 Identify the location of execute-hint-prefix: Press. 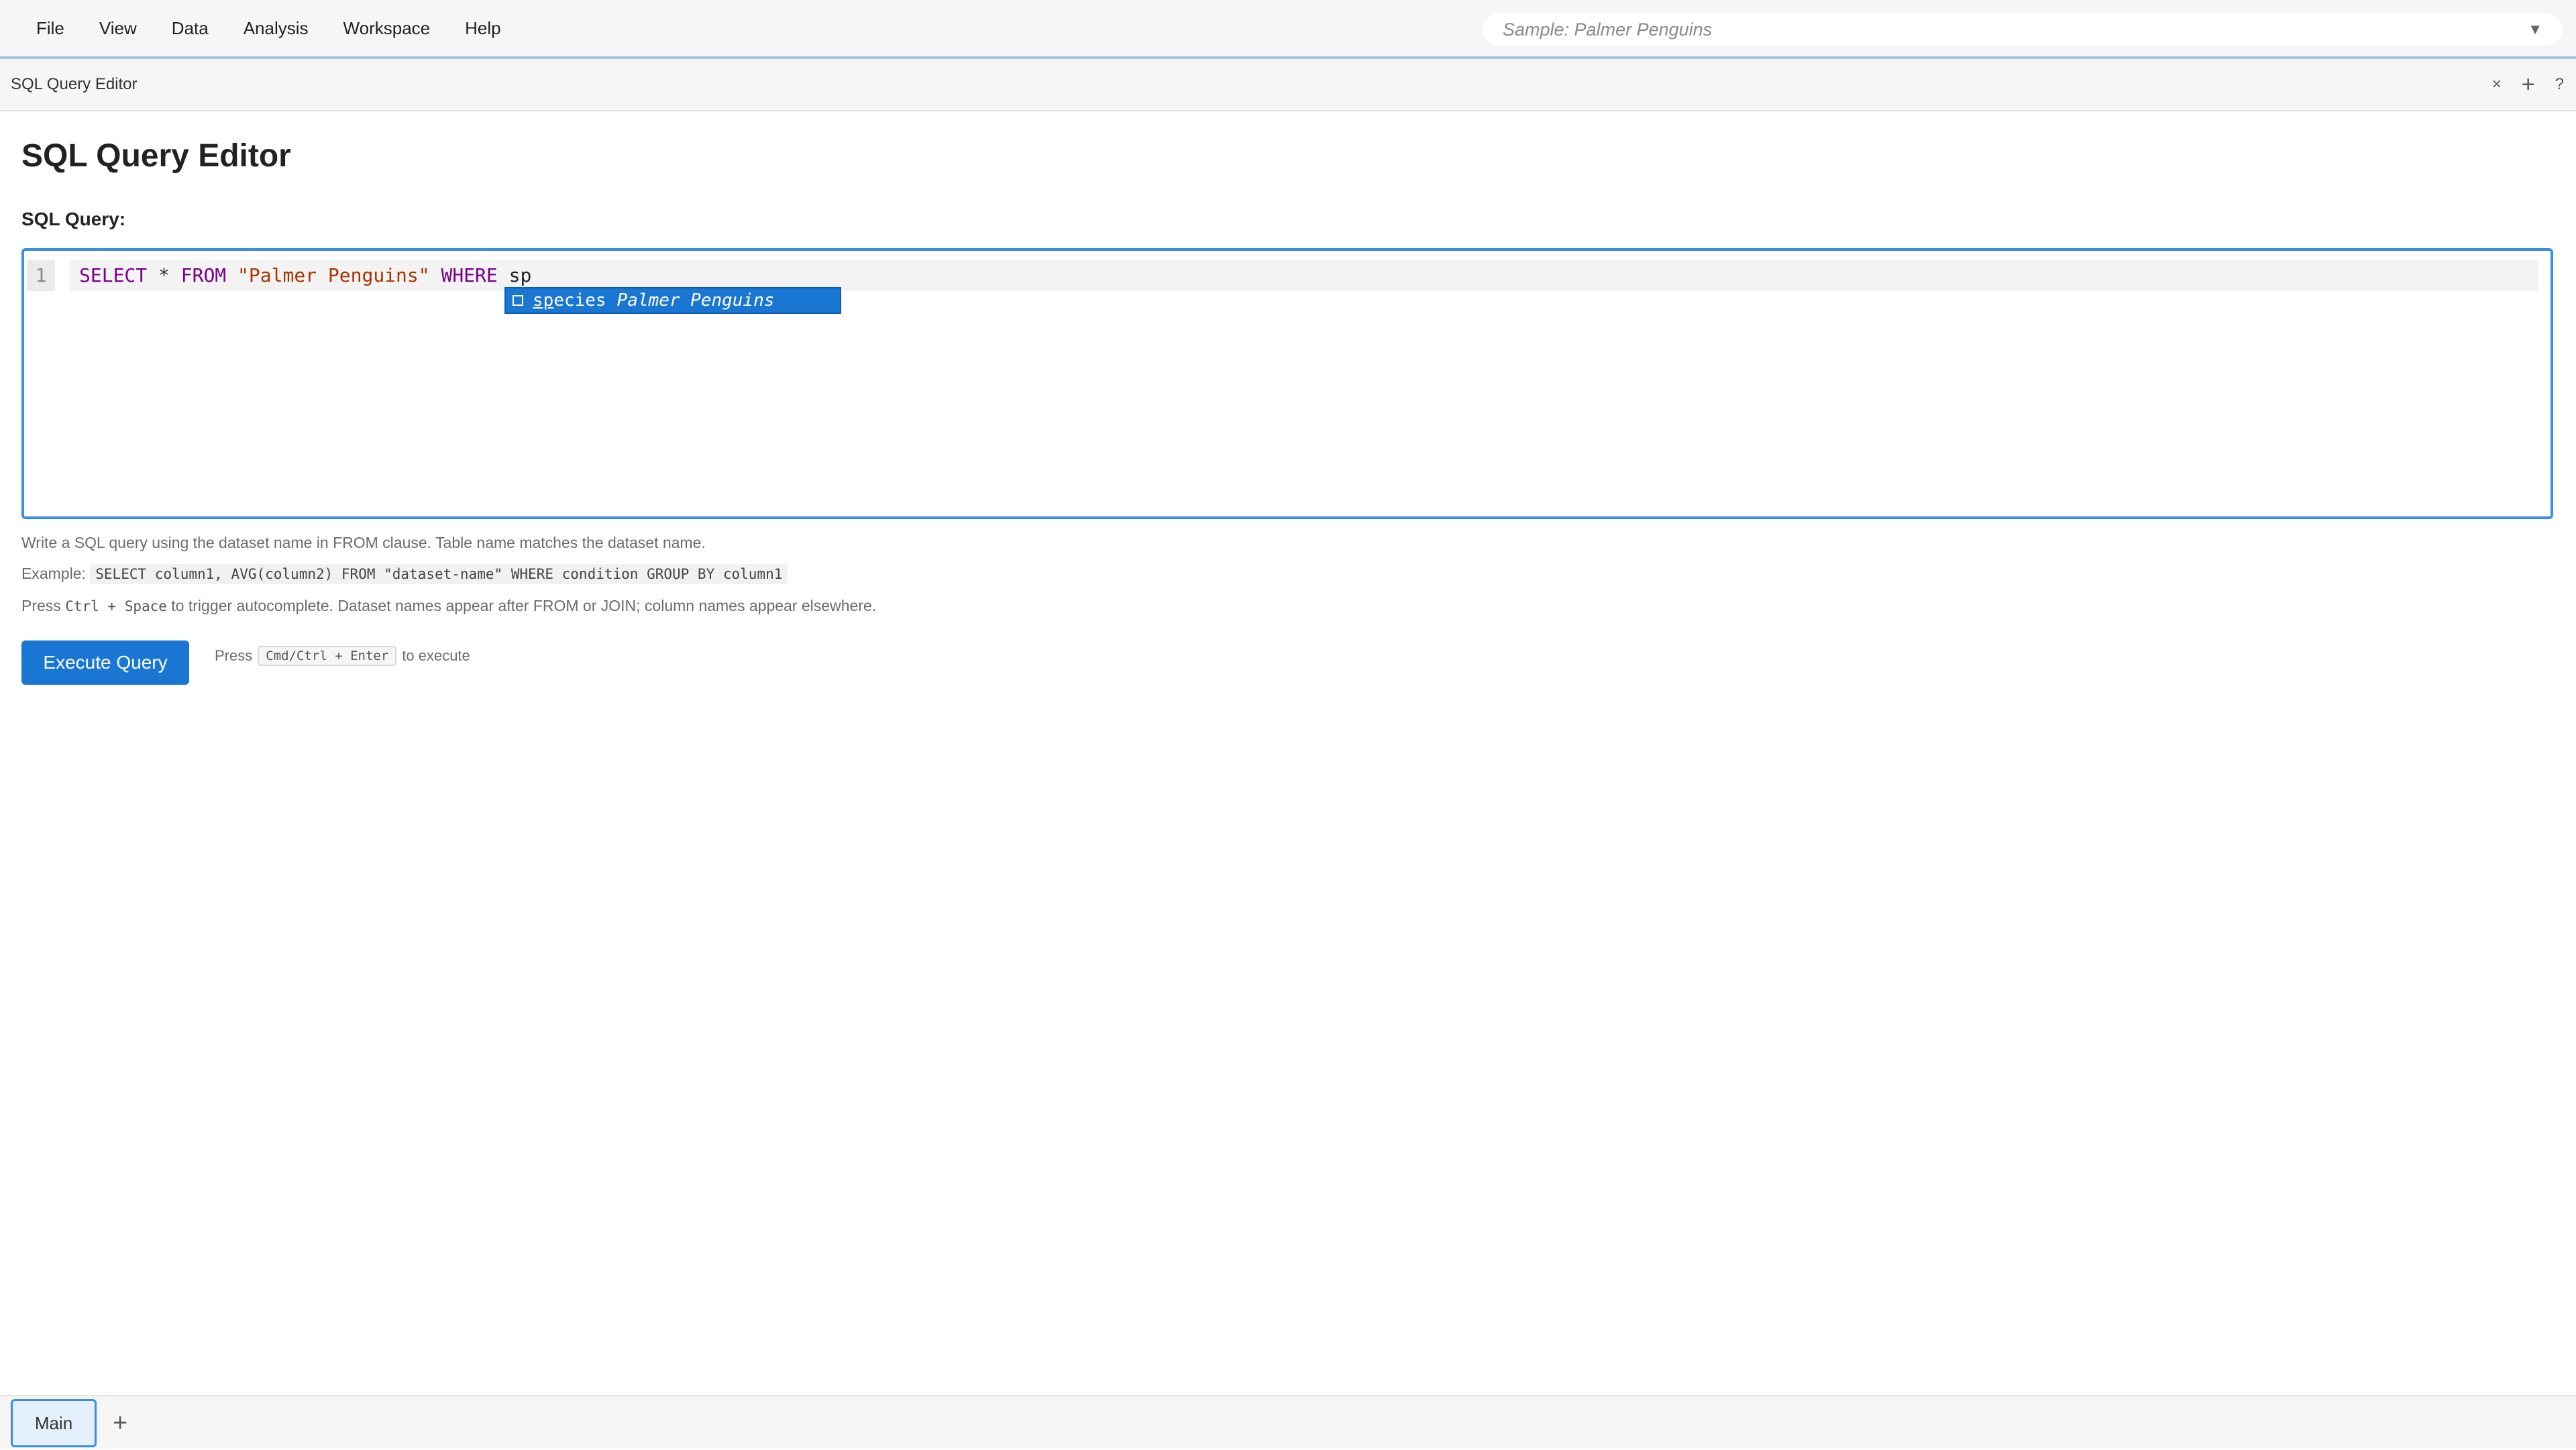
(234, 655).